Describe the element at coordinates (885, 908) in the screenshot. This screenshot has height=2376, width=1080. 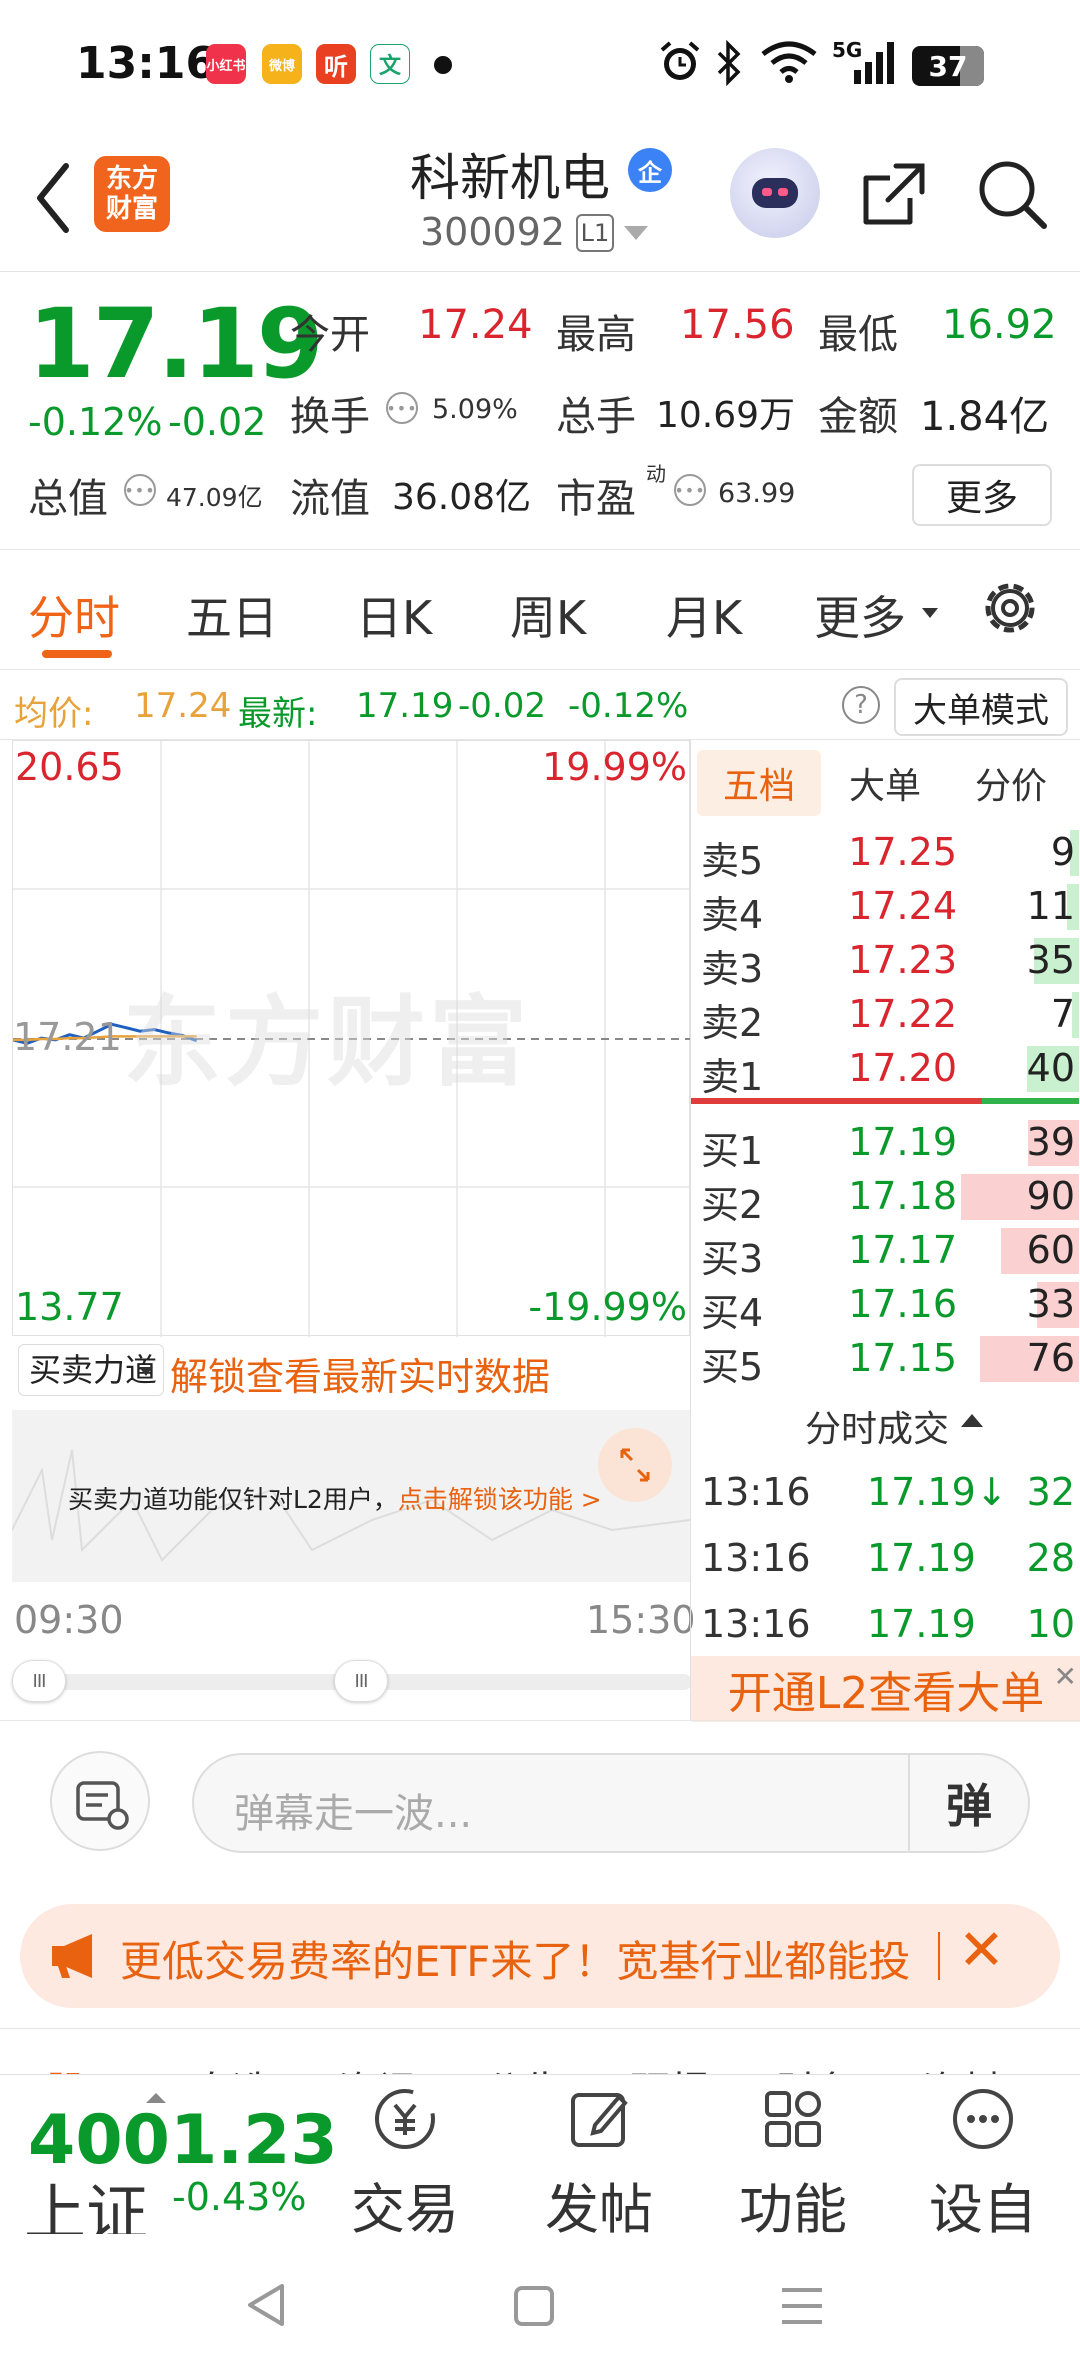
I see `ask-row: 卖4 17.24 11` at that location.